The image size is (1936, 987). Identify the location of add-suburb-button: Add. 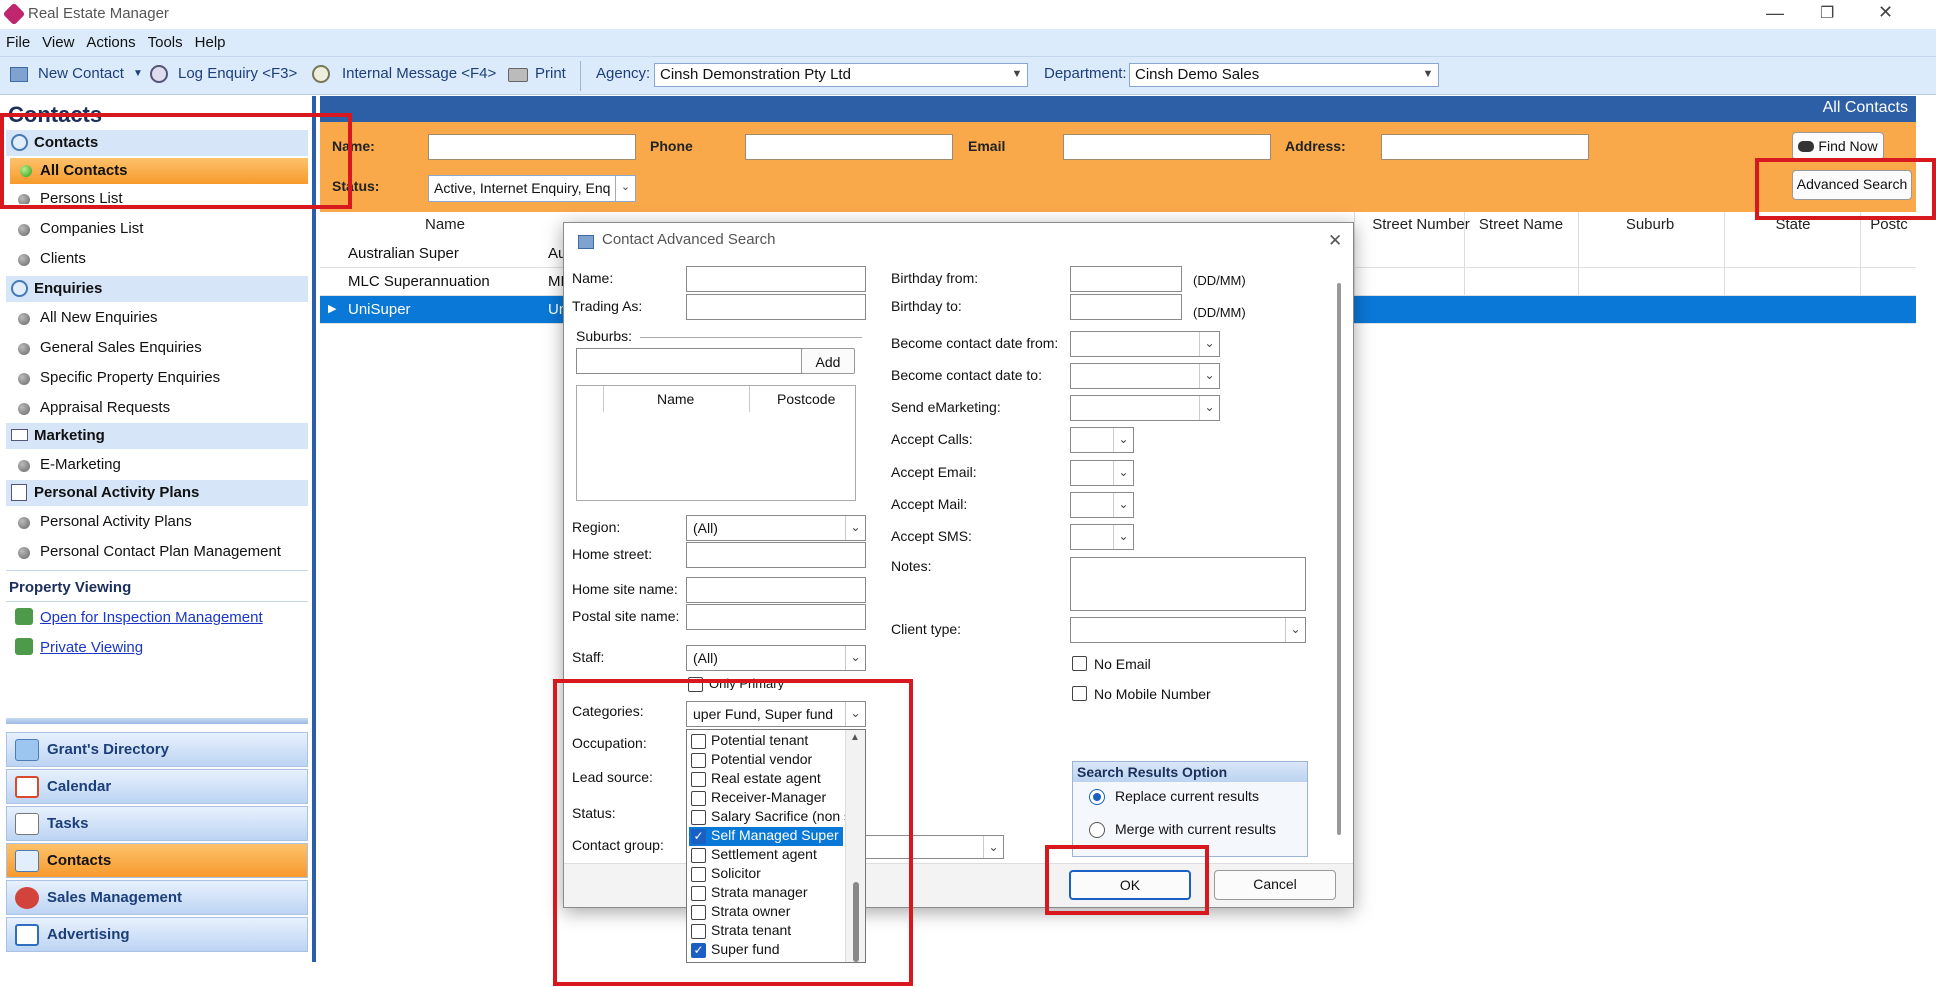
(828, 361).